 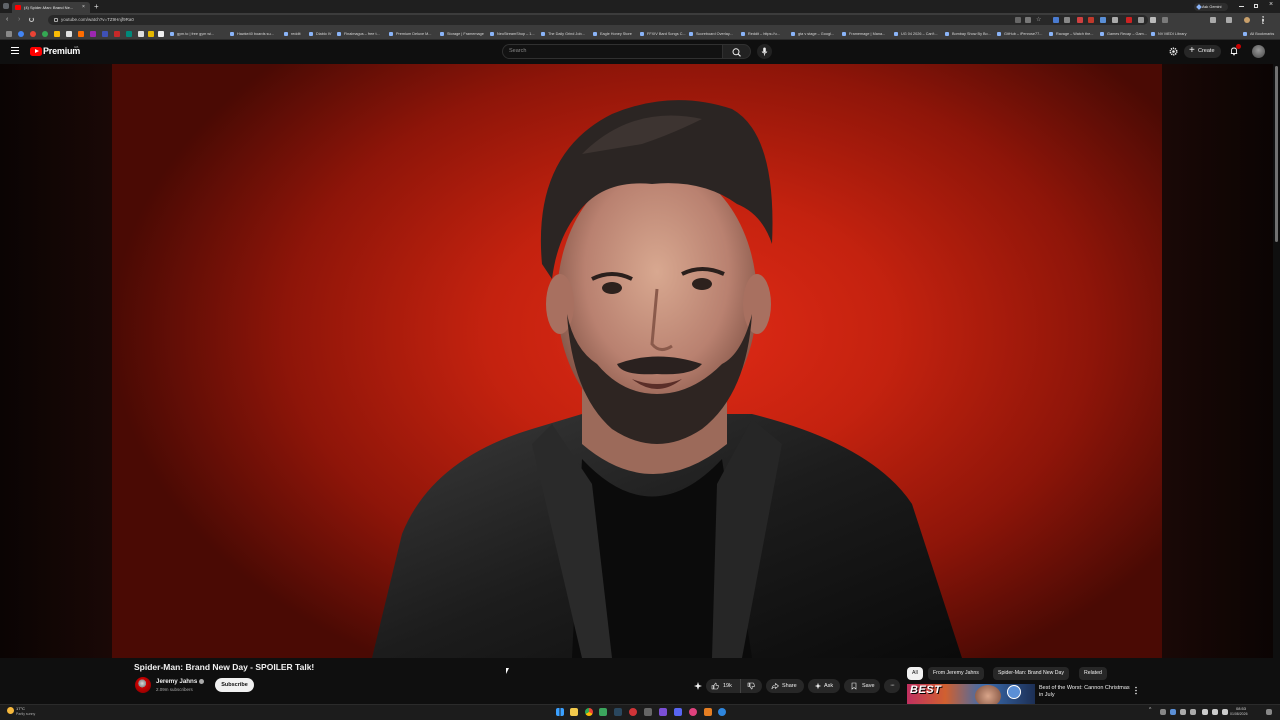 What do you see at coordinates (1168, 34) in the screenshot?
I see `bookmark-item: NV MEDI Library` at bounding box center [1168, 34].